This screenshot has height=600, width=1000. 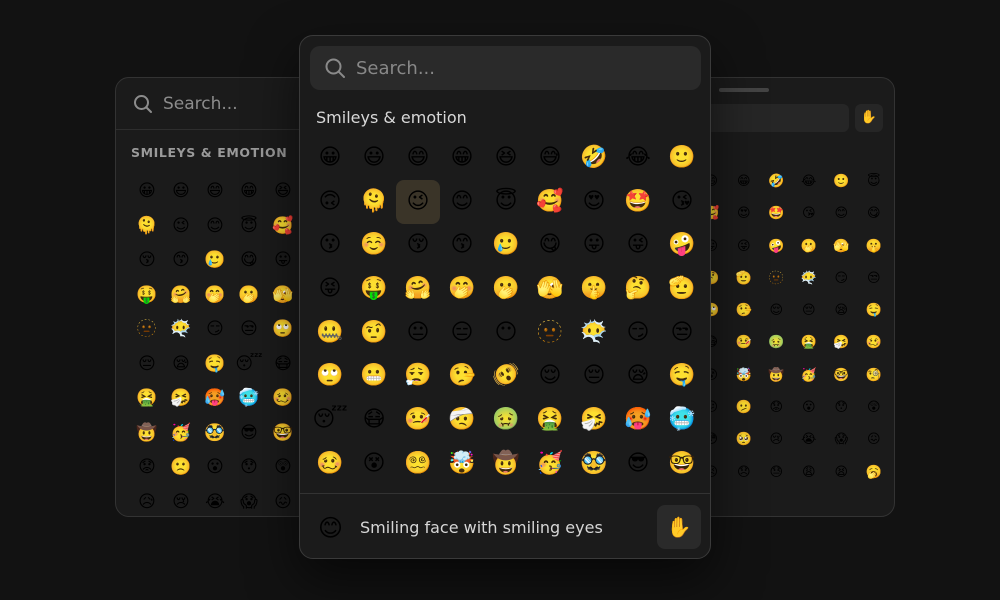 What do you see at coordinates (594, 464) in the screenshot?
I see `emoji-cell: 🥸` at bounding box center [594, 464].